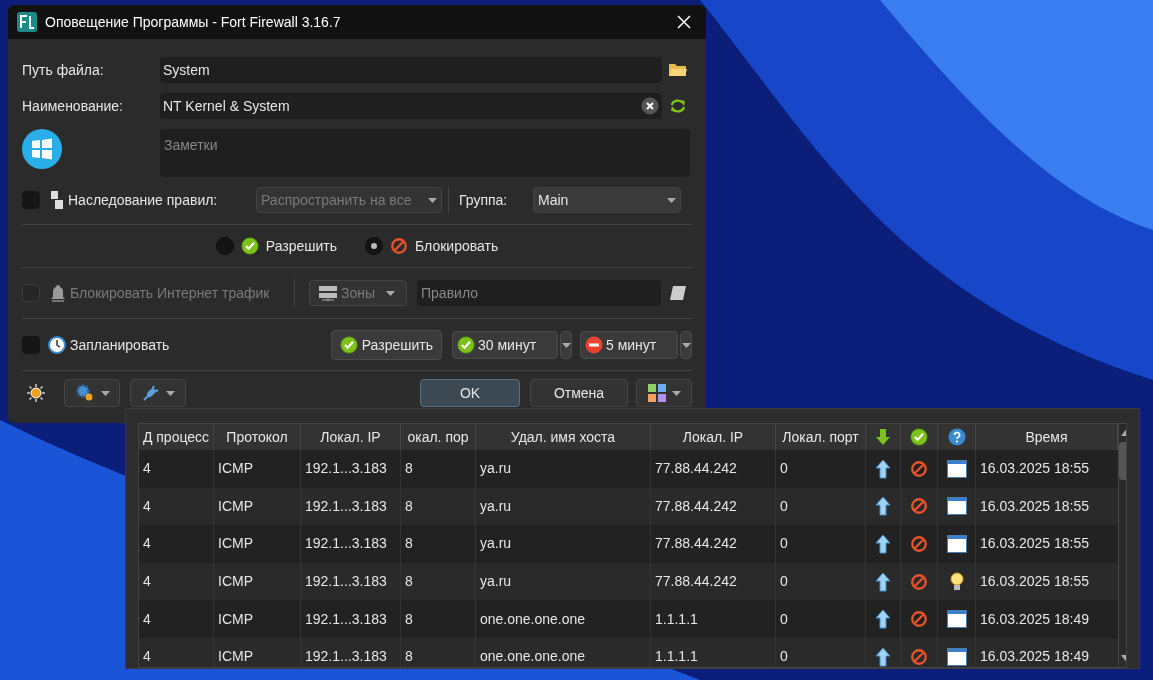 This screenshot has height=680, width=1153. I want to click on field-label: Наименование:, so click(73, 106).